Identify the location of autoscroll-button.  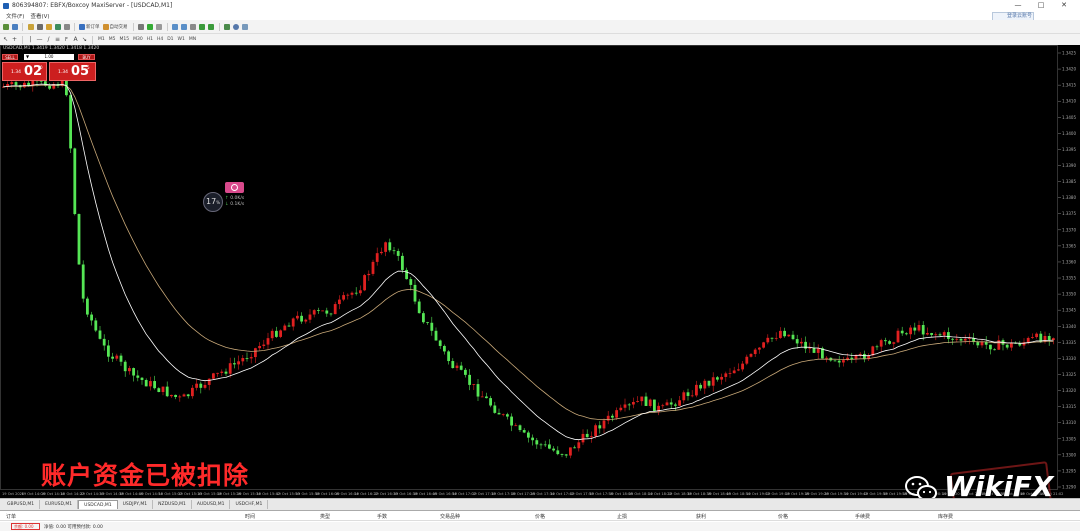
(202, 26).